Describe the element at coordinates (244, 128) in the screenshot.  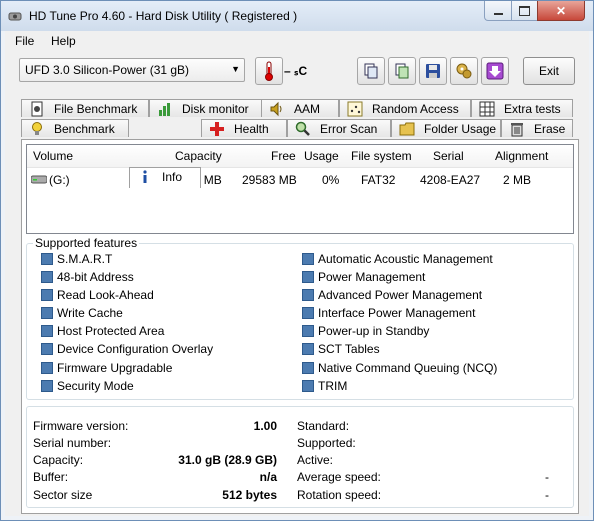
I see `tab-health: Health` at that location.